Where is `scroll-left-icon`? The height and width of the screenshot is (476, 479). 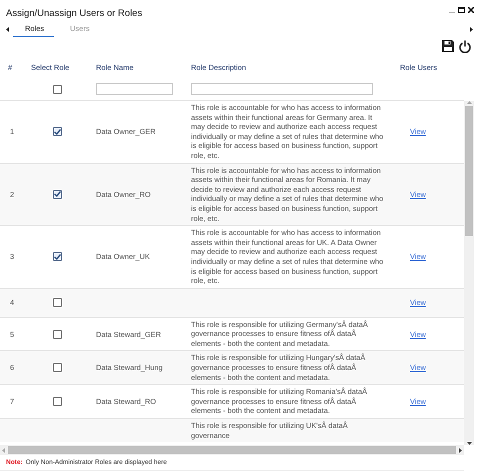 scroll-left-icon is located at coordinates (7, 29).